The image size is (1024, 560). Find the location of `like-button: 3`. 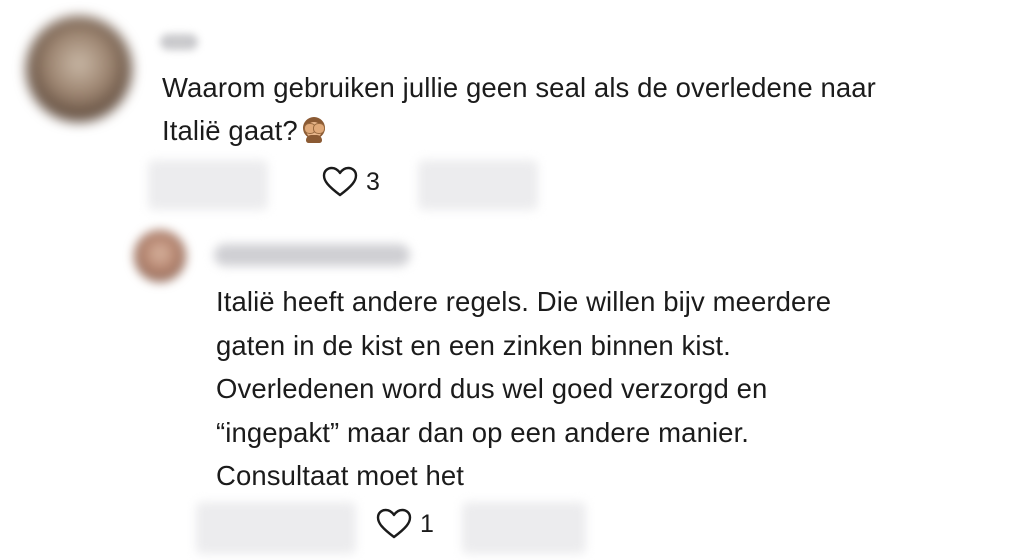

like-button: 3 is located at coordinates (351, 182).